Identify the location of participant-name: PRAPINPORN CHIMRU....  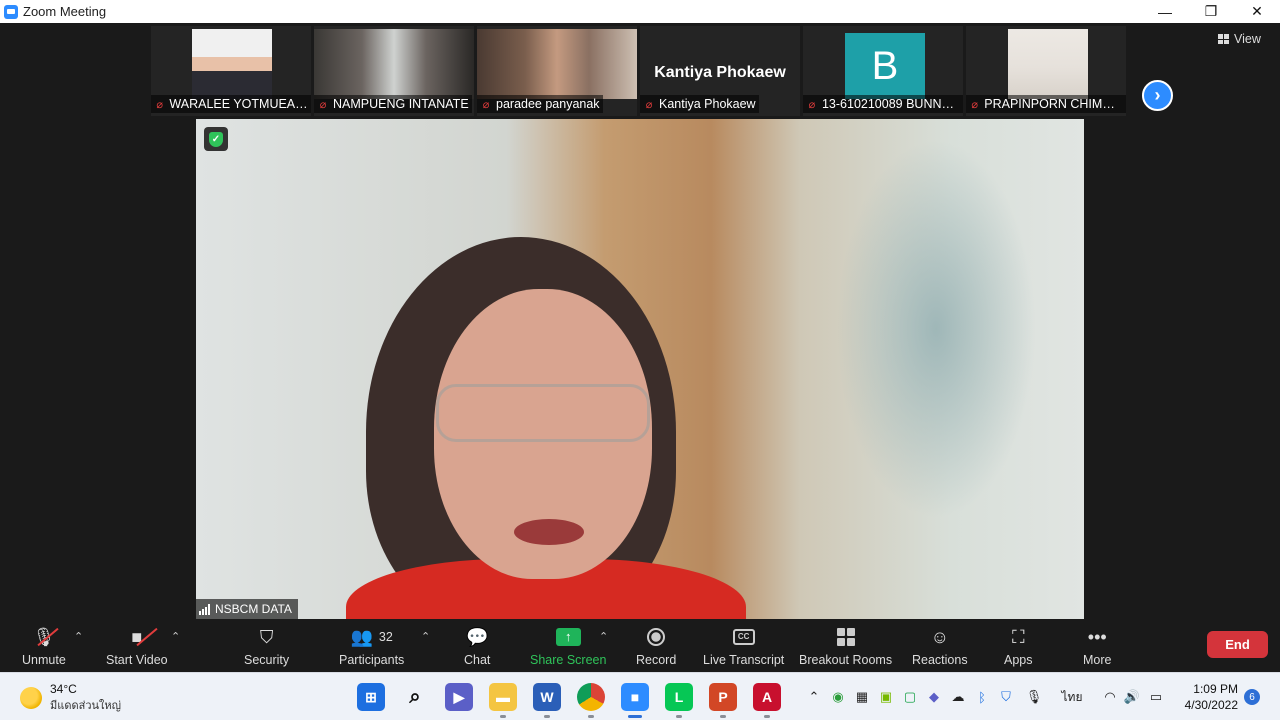
(1053, 104).